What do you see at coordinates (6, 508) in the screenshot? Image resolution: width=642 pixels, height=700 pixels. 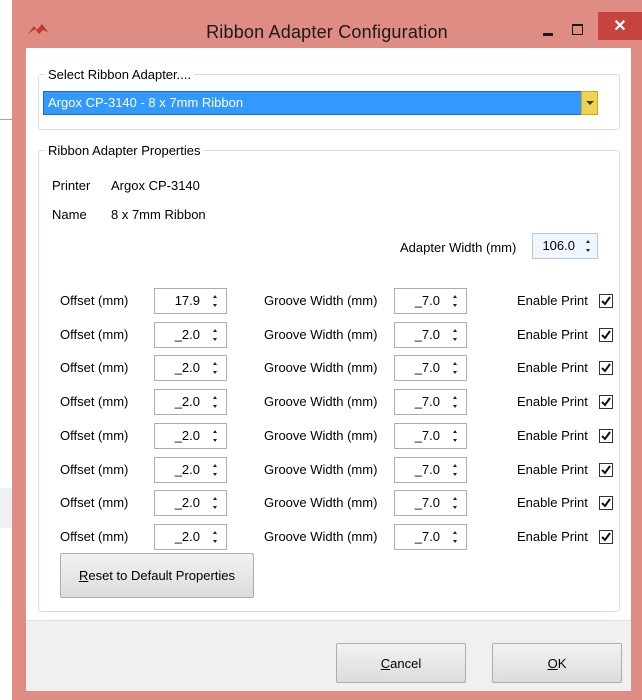 I see `background-panel` at bounding box center [6, 508].